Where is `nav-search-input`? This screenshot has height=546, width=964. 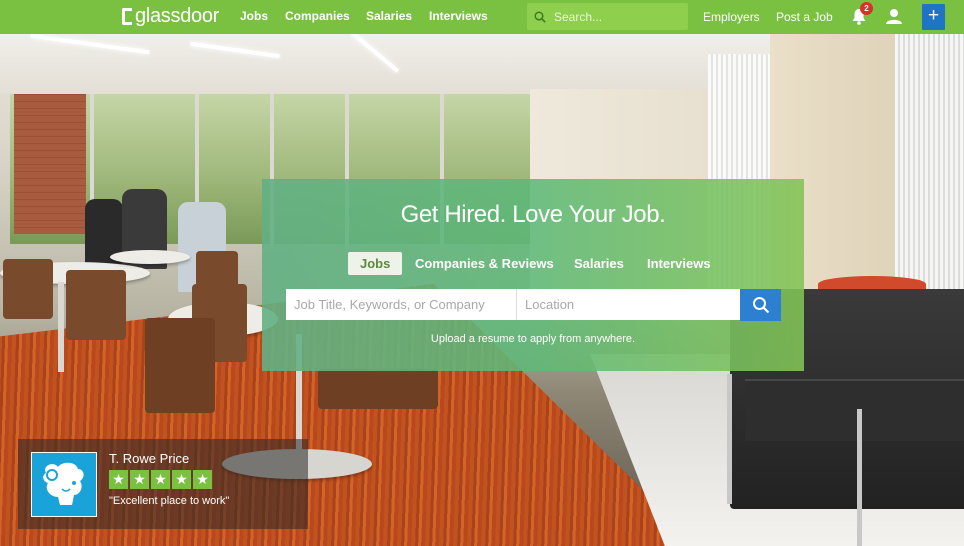 nav-search-input is located at coordinates (614, 16).